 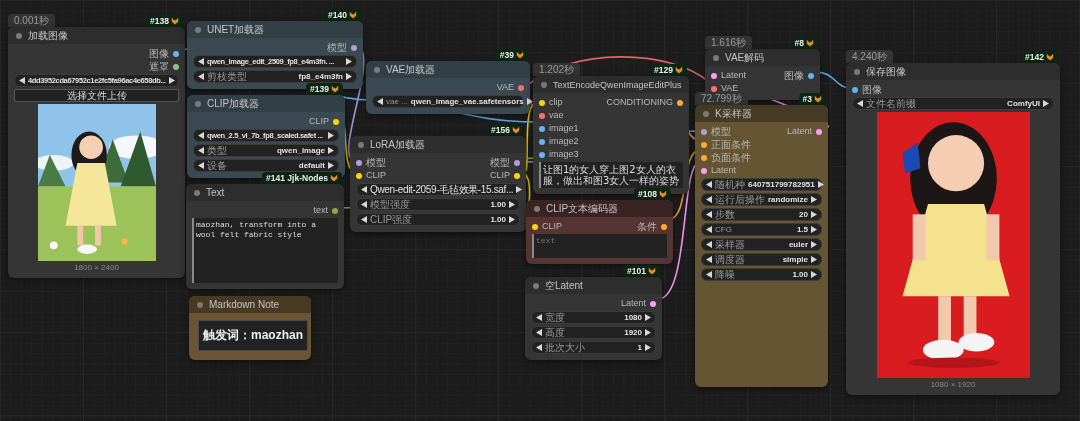 I want to click on slot-label: 正面条件, so click(x=731, y=144).